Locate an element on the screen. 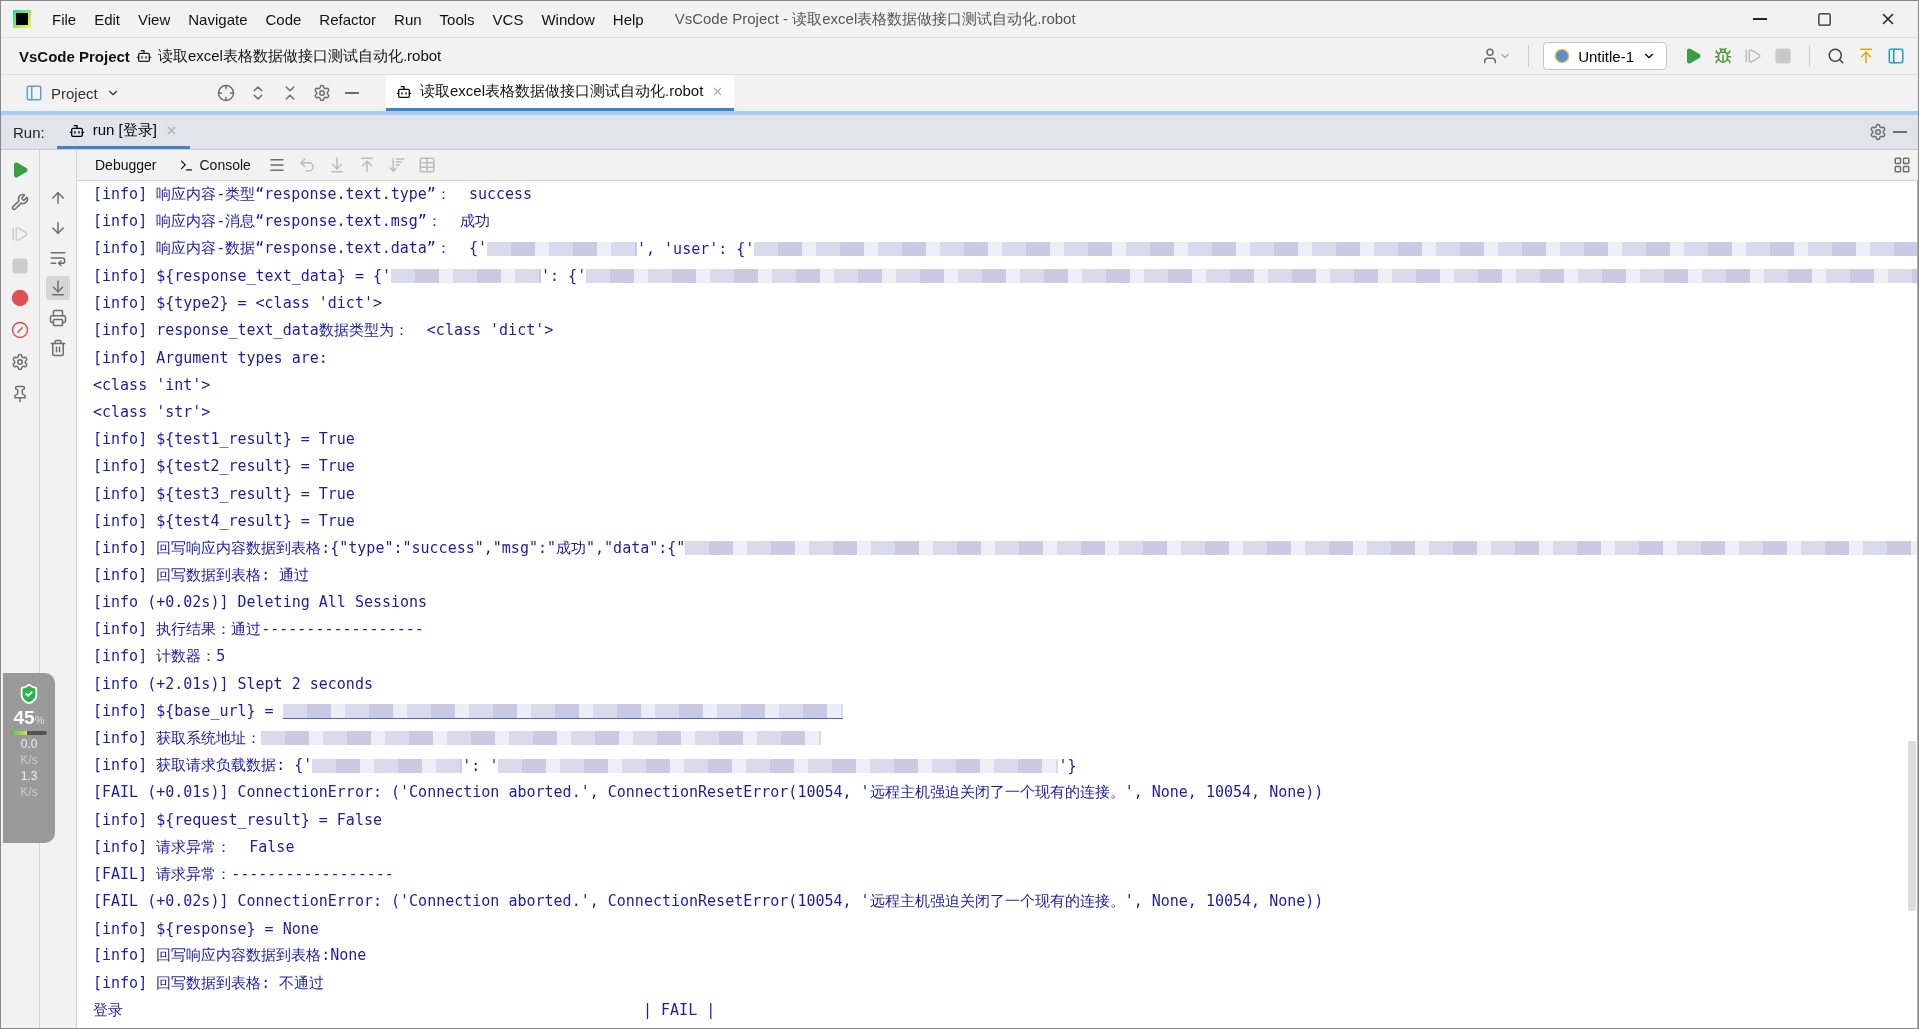 The width and height of the screenshot is (1919, 1029). menu-item: View is located at coordinates (154, 19).